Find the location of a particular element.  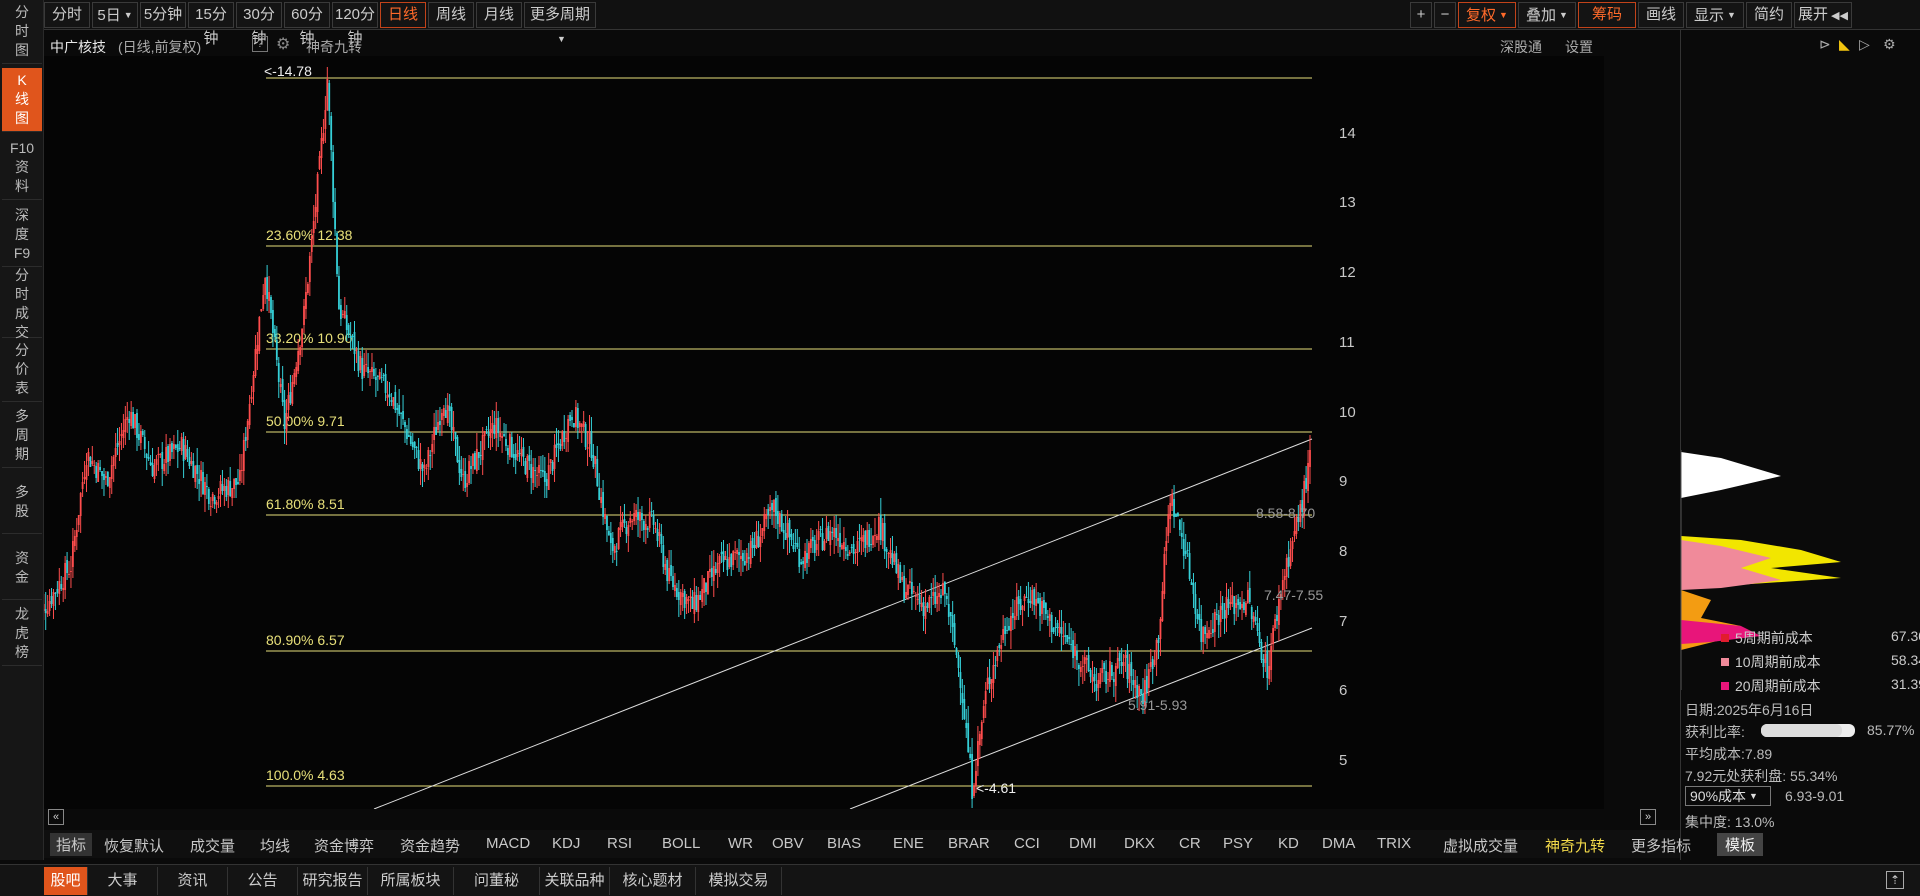

indicator-3: 均线 is located at coordinates (275, 845).